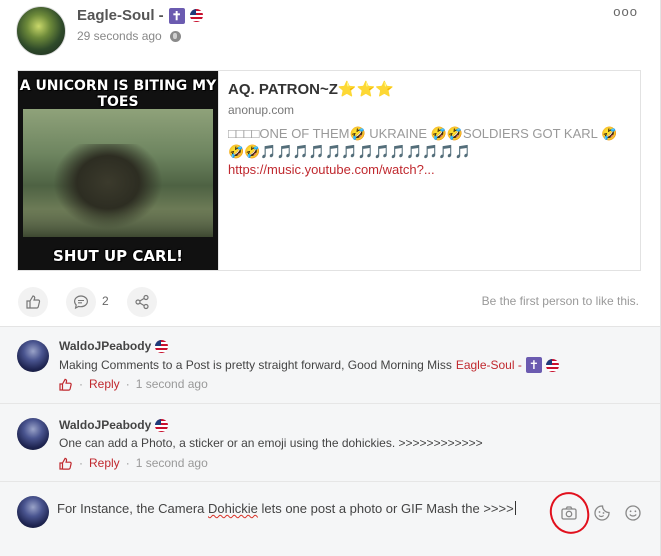 The image size is (661, 556). Describe the element at coordinates (625, 11) in the screenshot. I see `more-options-button: ooo` at that location.